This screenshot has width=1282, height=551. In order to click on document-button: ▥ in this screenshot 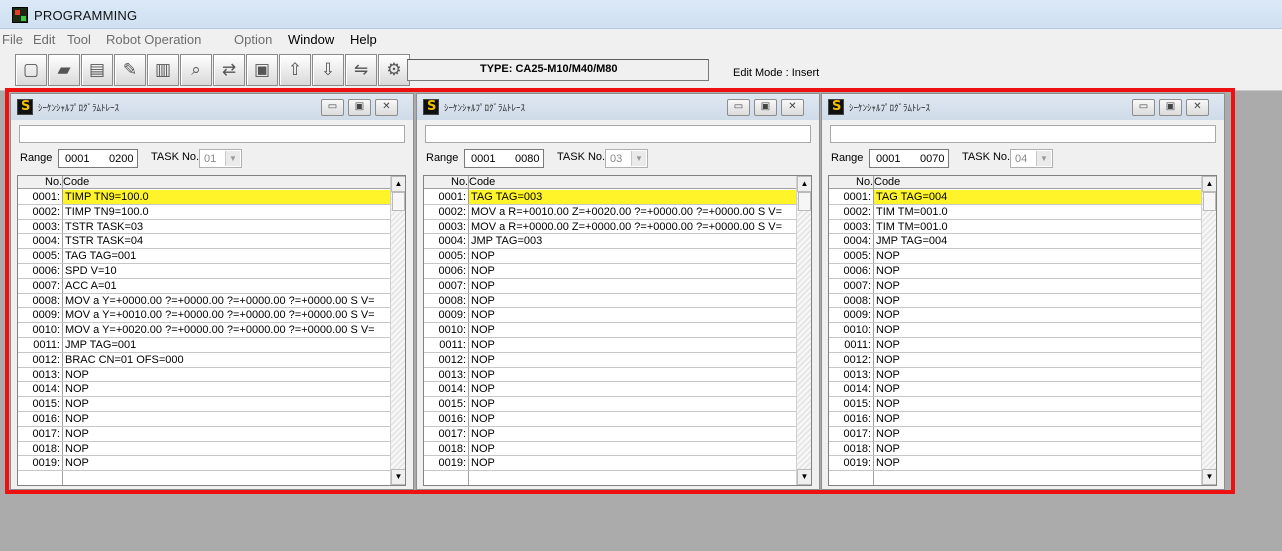, I will do `click(163, 70)`.